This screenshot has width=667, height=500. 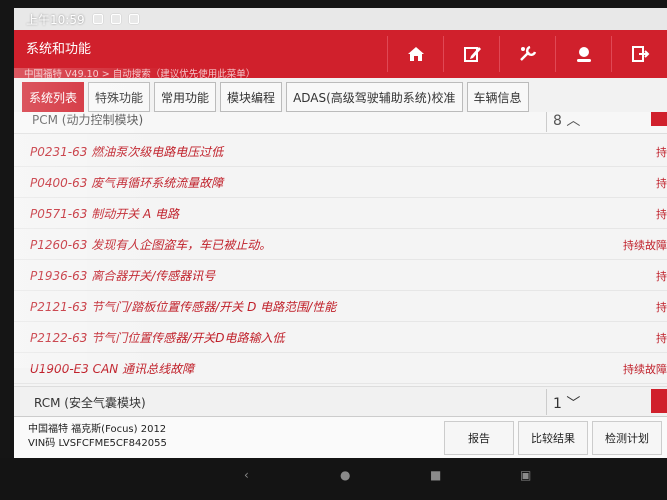 I want to click on fault-code: P2122-63 节气门位置传感器/开关D电路输入低, so click(x=157, y=338).